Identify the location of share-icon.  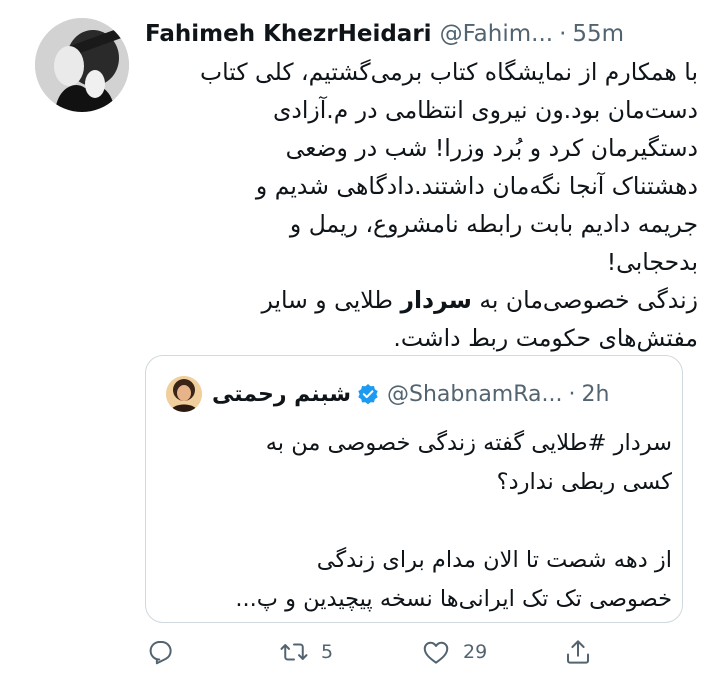
(578, 652).